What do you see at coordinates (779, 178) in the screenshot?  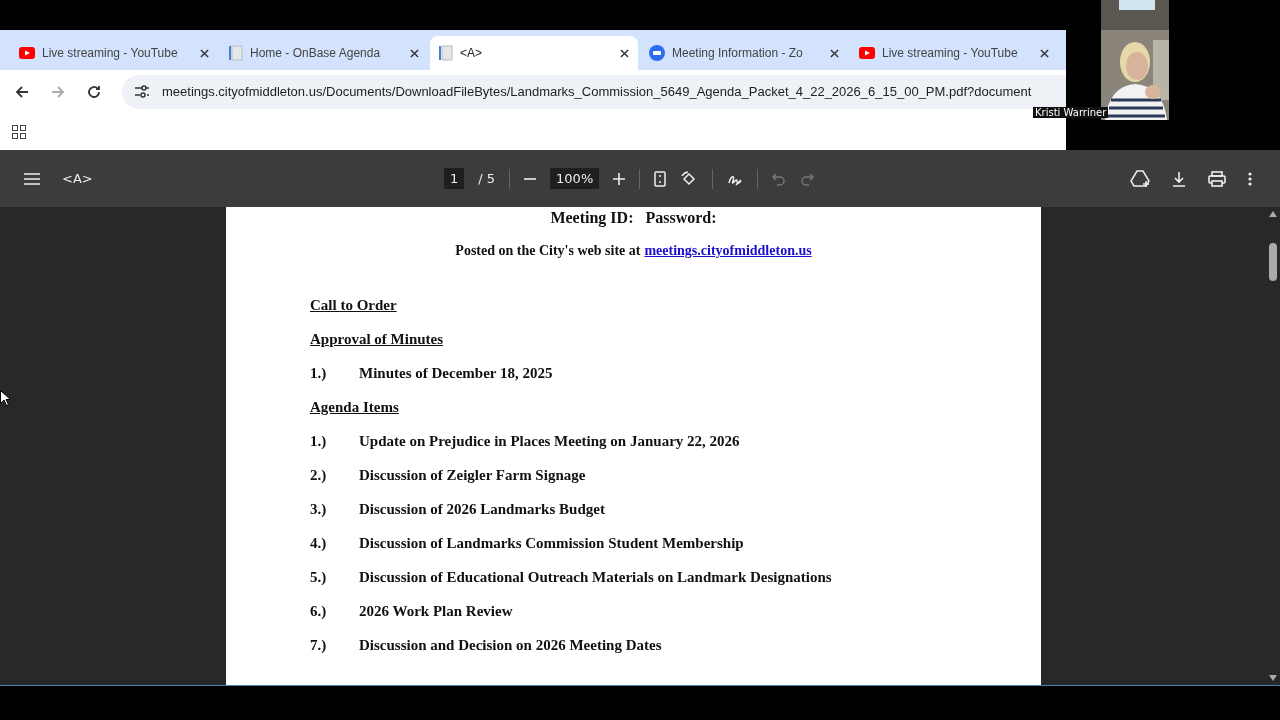 I see `undo-icon` at bounding box center [779, 178].